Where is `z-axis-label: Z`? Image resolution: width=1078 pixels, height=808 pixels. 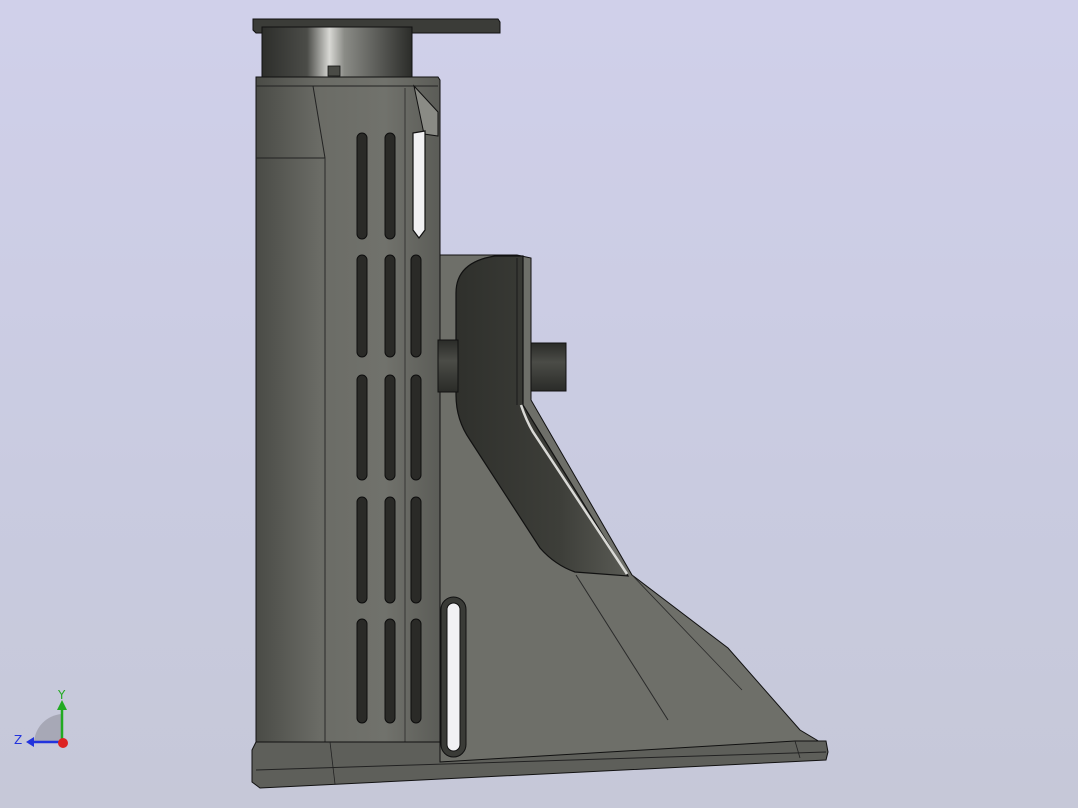
z-axis-label: Z is located at coordinates (18, 740).